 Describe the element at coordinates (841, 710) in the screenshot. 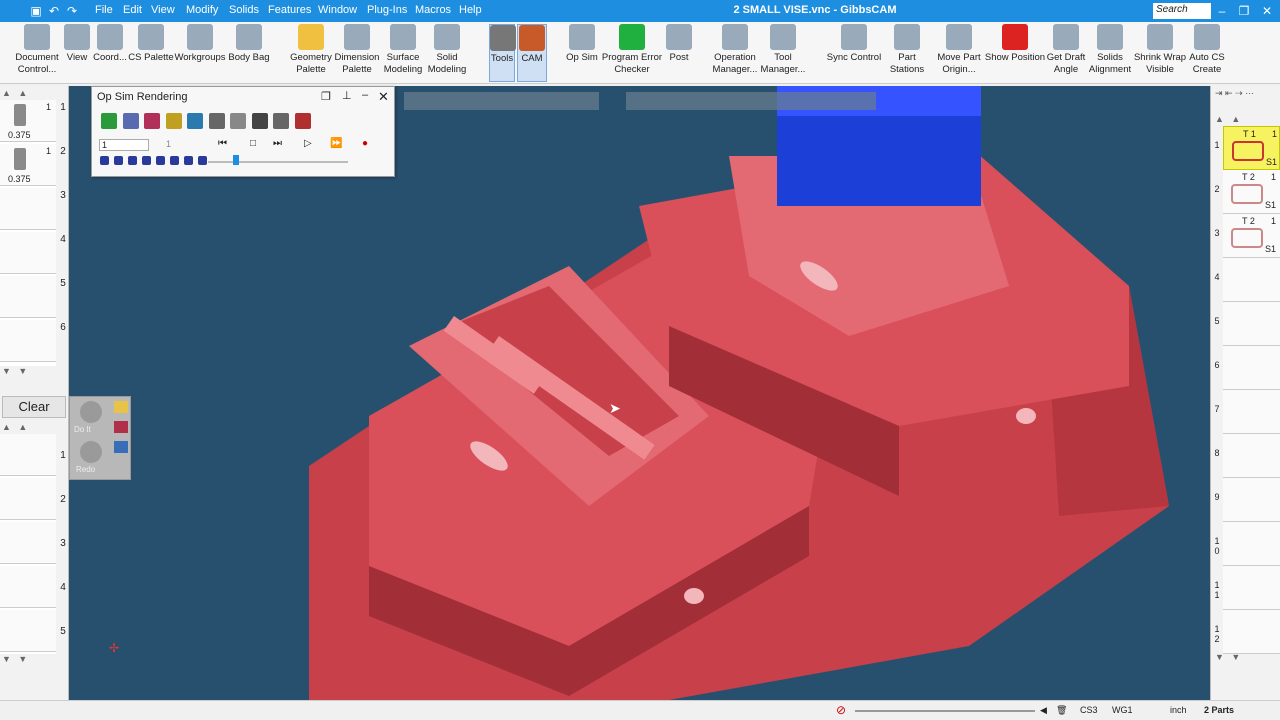

I see `stop-sign-icon: ⊘` at that location.